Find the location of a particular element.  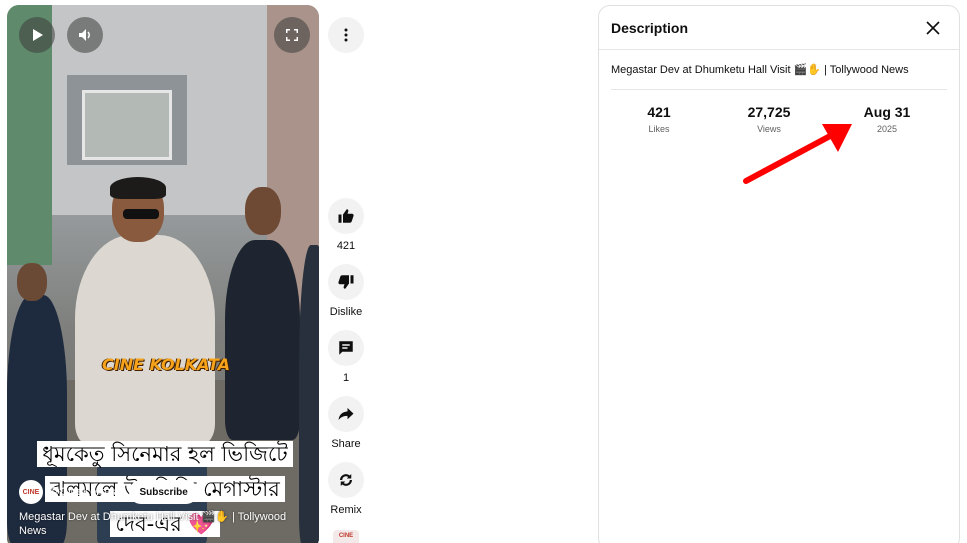

close-icon is located at coordinates (933, 27).